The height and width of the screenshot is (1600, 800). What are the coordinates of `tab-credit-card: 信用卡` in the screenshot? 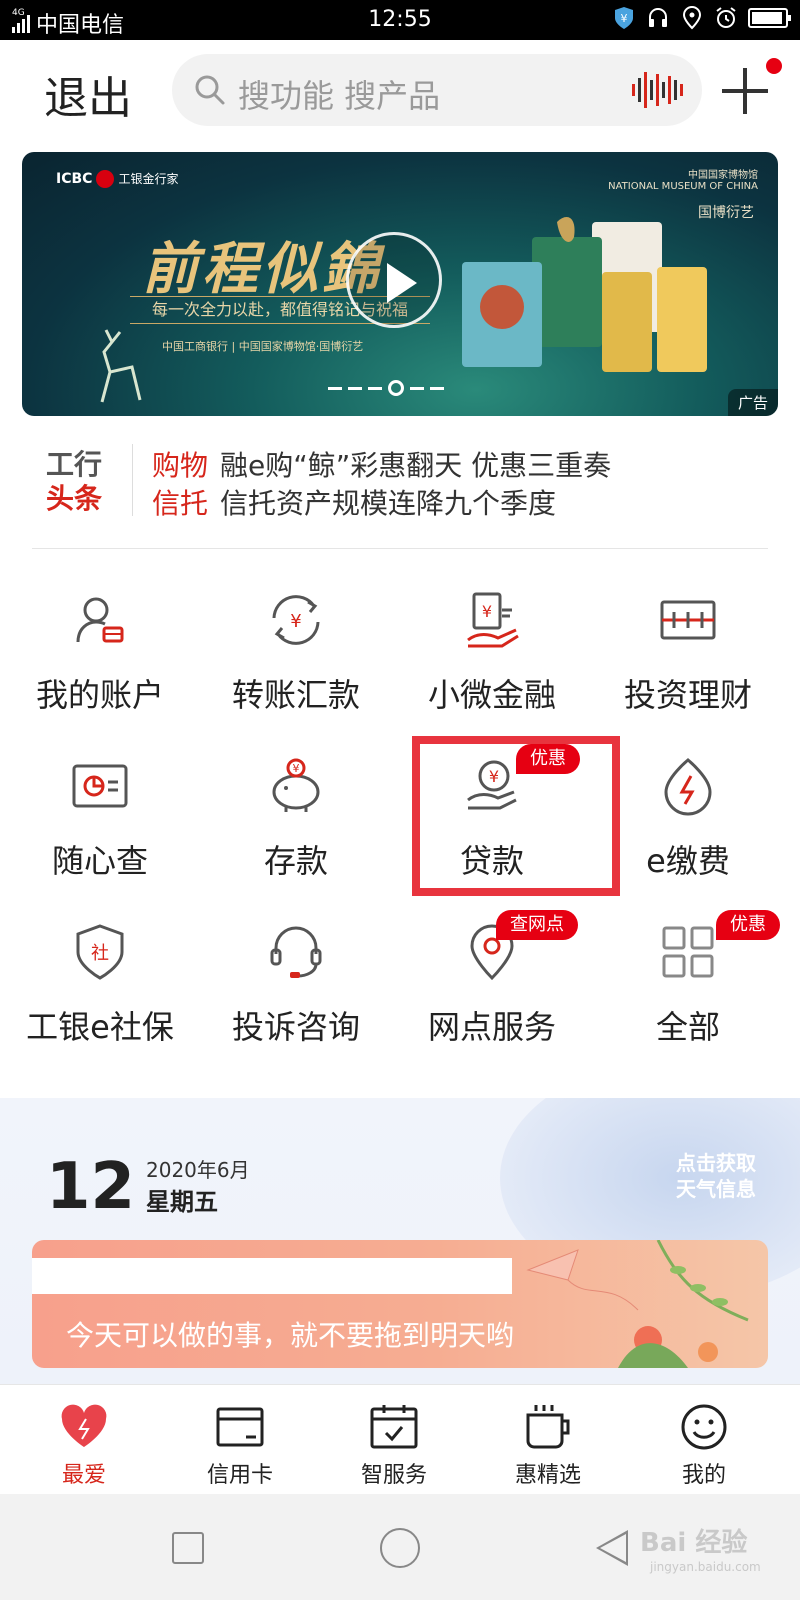 It's located at (240, 1440).